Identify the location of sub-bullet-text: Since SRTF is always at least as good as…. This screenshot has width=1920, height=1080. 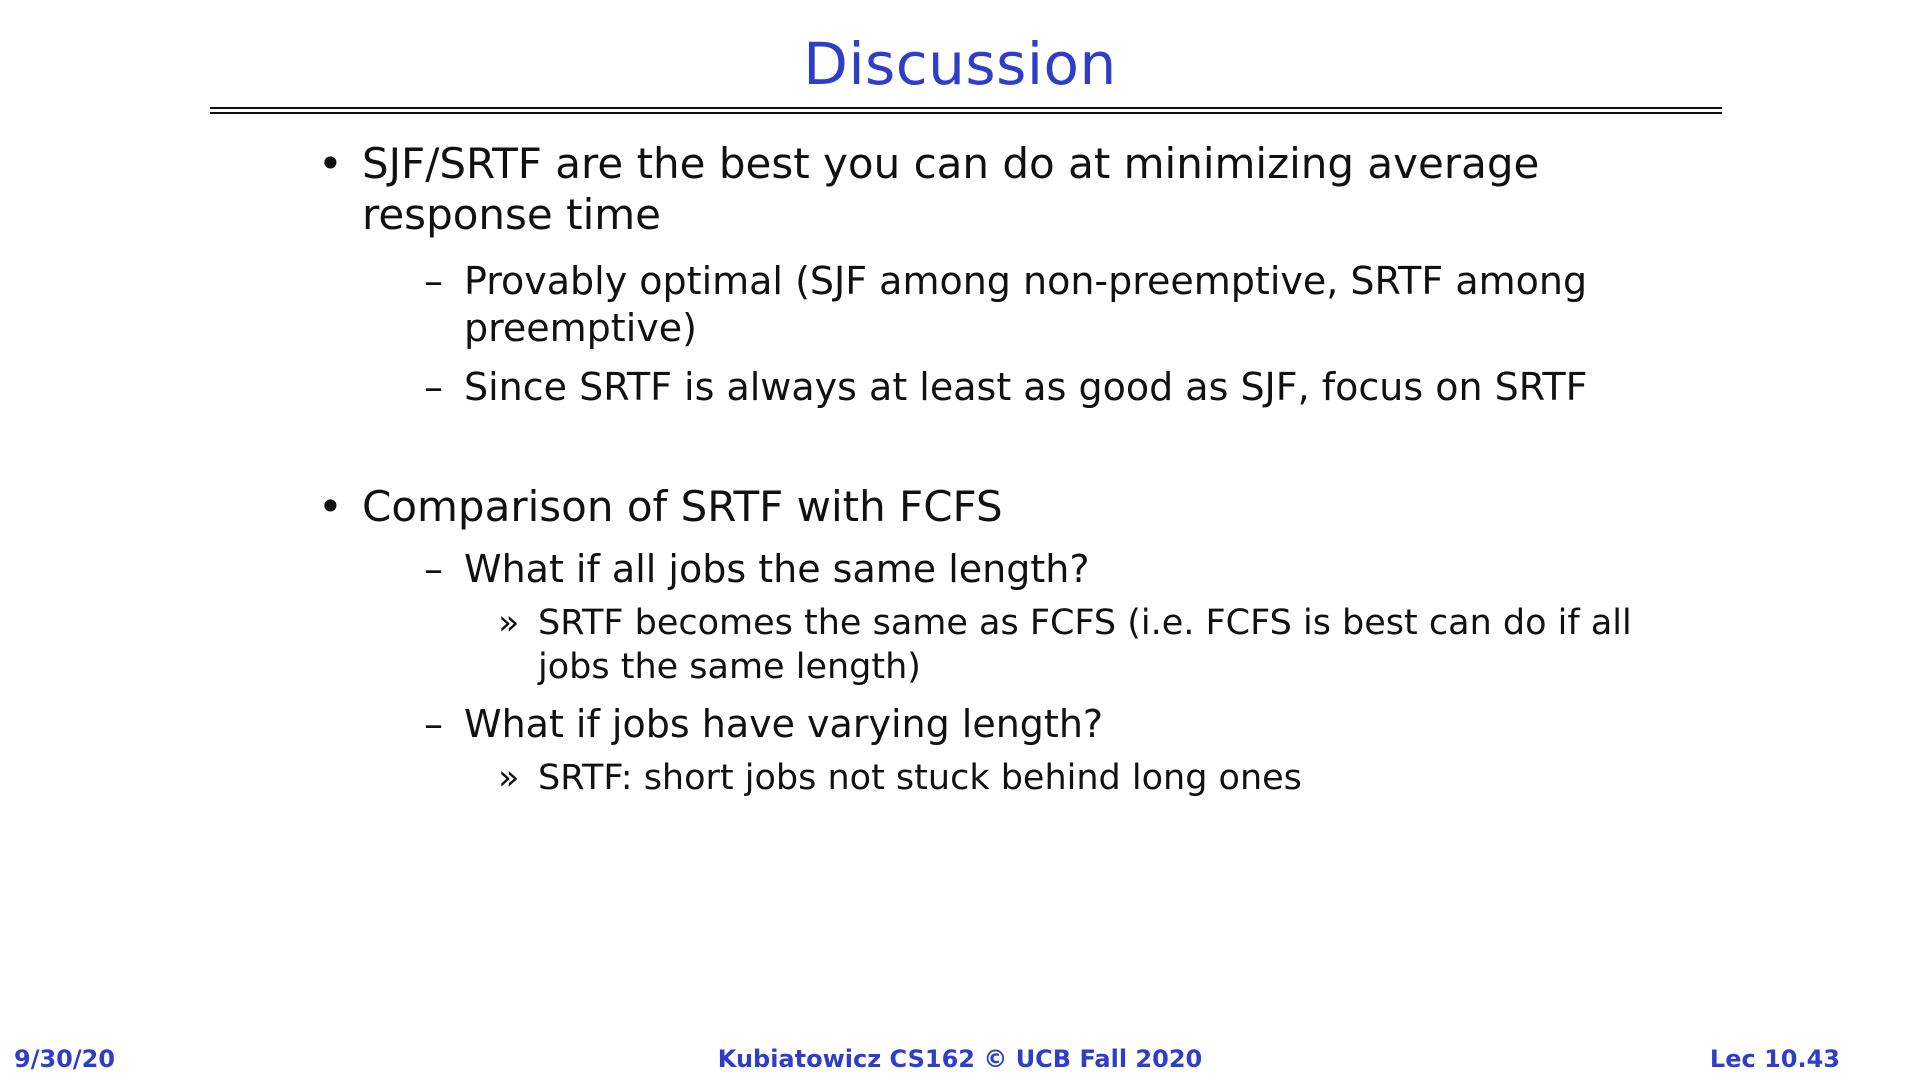
(1026, 387).